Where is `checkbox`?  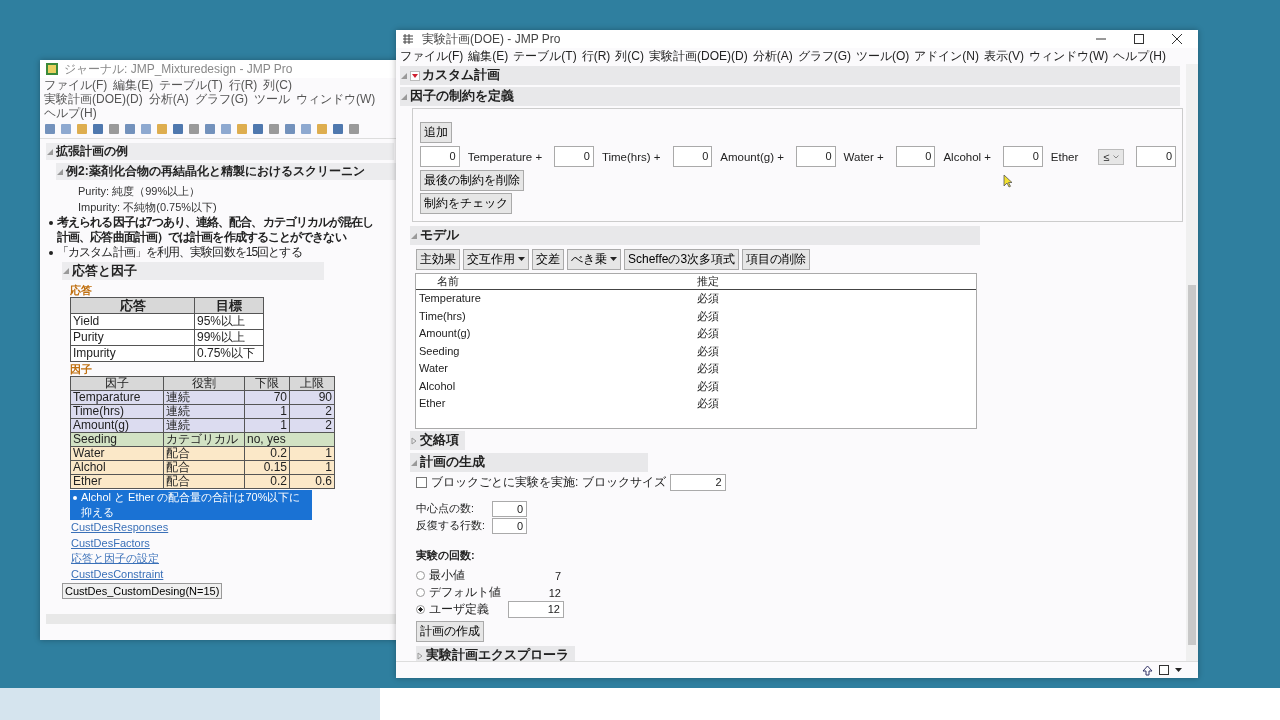
checkbox is located at coordinates (421, 482).